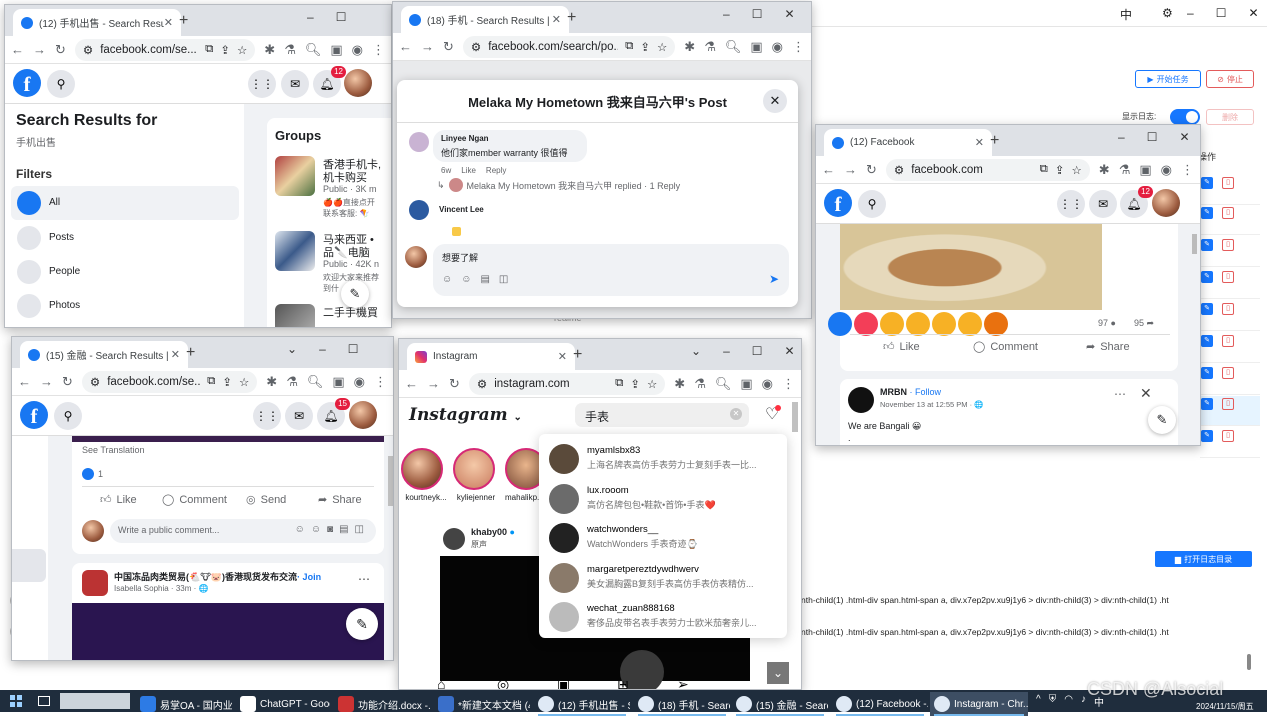 This screenshot has height=716, width=1267. I want to click on scroll-down-button: ⌄, so click(778, 673).